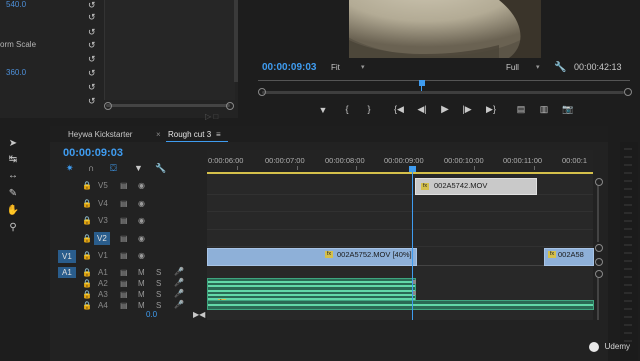  What do you see at coordinates (568, 109) in the screenshot?
I see `export-frame-icon: 📷` at bounding box center [568, 109].